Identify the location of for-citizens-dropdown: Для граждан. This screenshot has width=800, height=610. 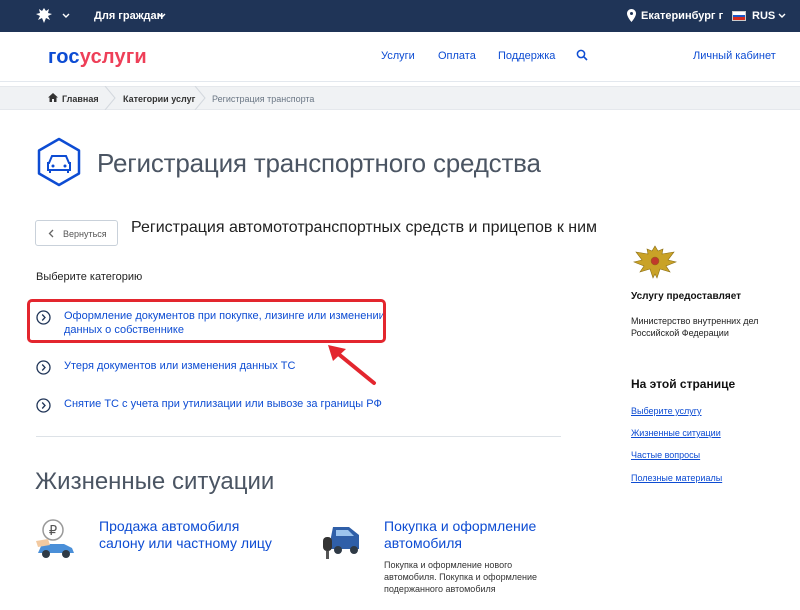
(128, 16).